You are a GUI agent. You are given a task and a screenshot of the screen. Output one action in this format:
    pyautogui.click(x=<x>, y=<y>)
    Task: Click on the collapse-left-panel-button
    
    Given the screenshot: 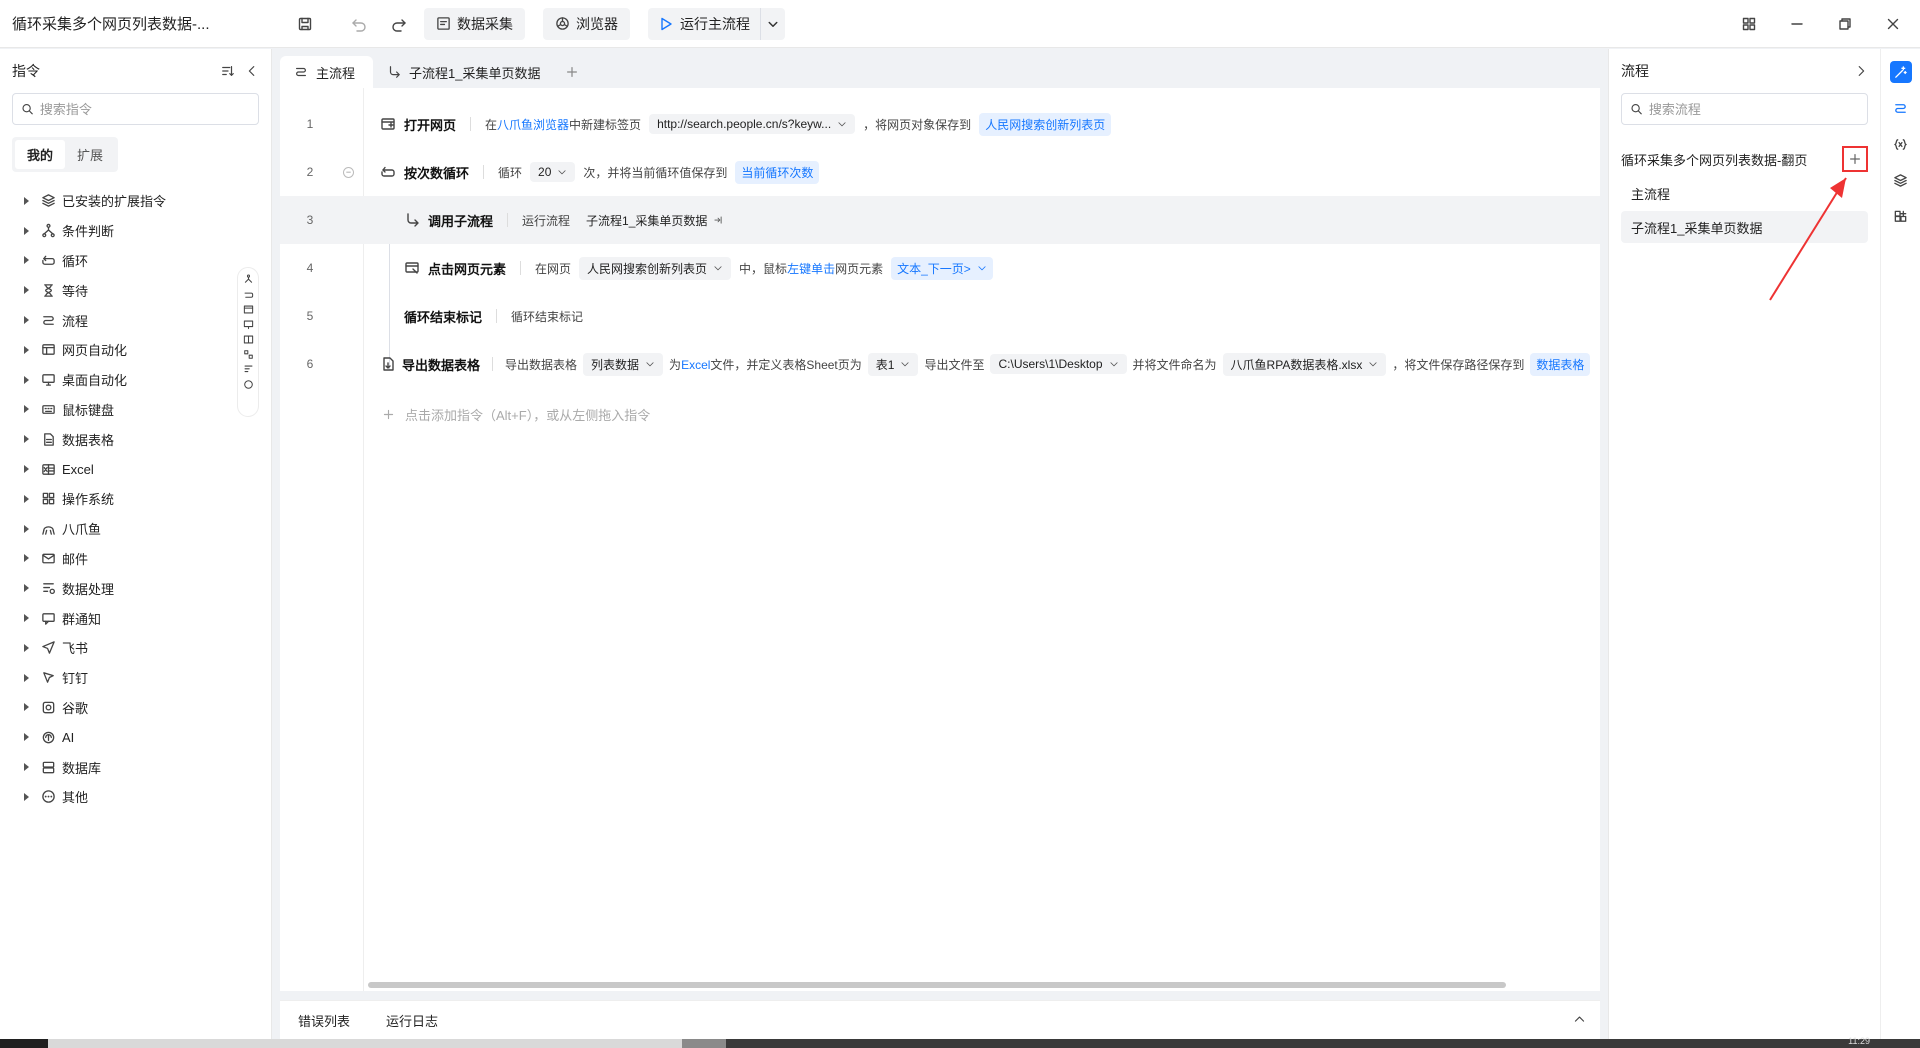 What is the action you would take?
    pyautogui.click(x=252, y=71)
    